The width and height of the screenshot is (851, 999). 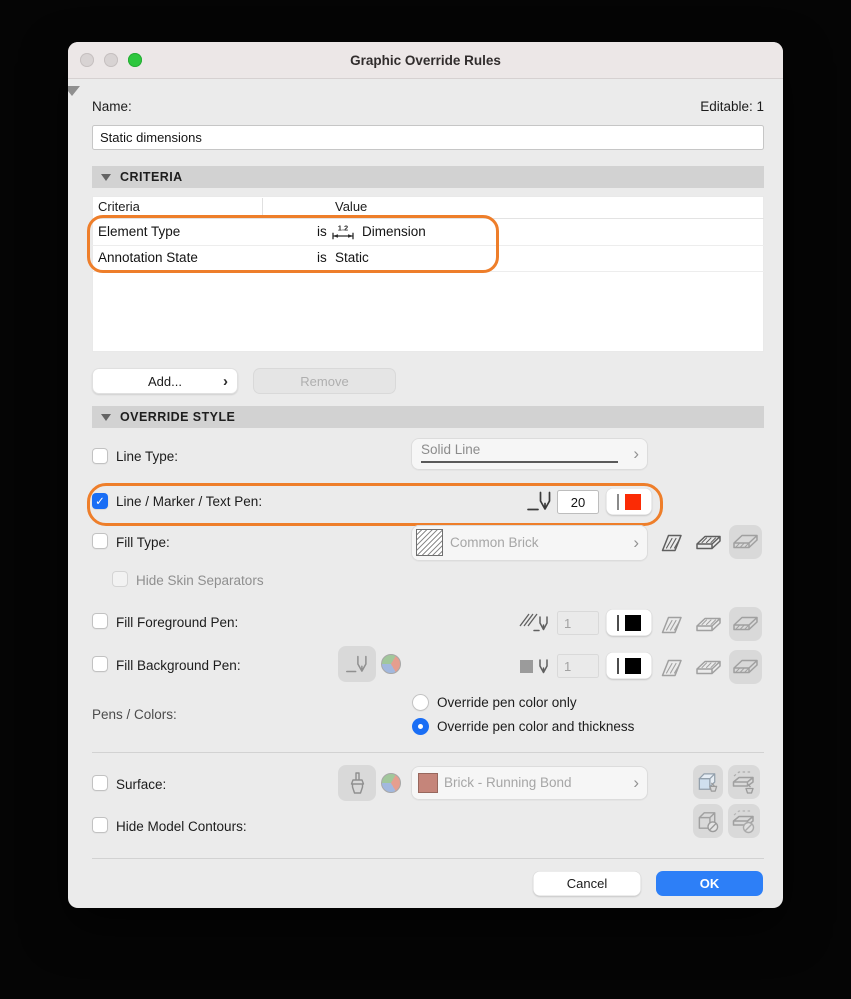 What do you see at coordinates (391, 783) in the screenshot?
I see `surface-color-wheel-icon` at bounding box center [391, 783].